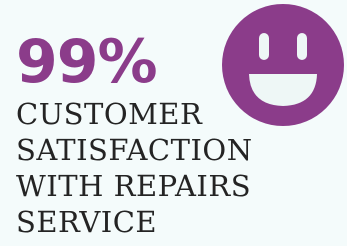 This screenshot has width=347, height=246. What do you see at coordinates (134, 150) in the screenshot?
I see `caption-line-2: SATISFACTION` at bounding box center [134, 150].